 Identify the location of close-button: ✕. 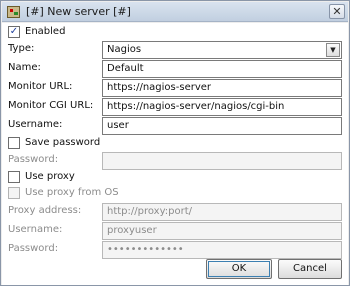
(337, 11).